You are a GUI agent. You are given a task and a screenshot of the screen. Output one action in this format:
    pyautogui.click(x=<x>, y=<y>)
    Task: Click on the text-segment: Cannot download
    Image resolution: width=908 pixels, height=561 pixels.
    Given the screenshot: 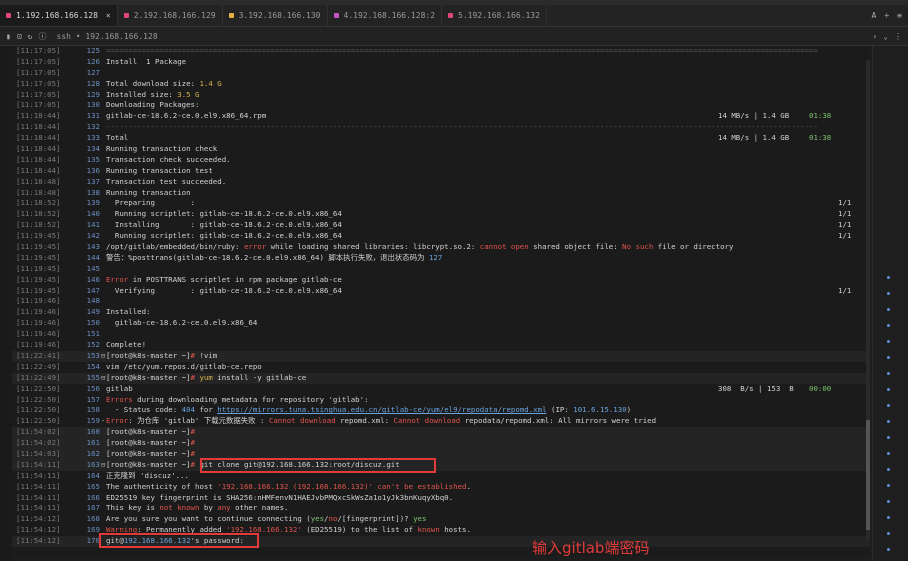 What is the action you would take?
    pyautogui.click(x=302, y=421)
    